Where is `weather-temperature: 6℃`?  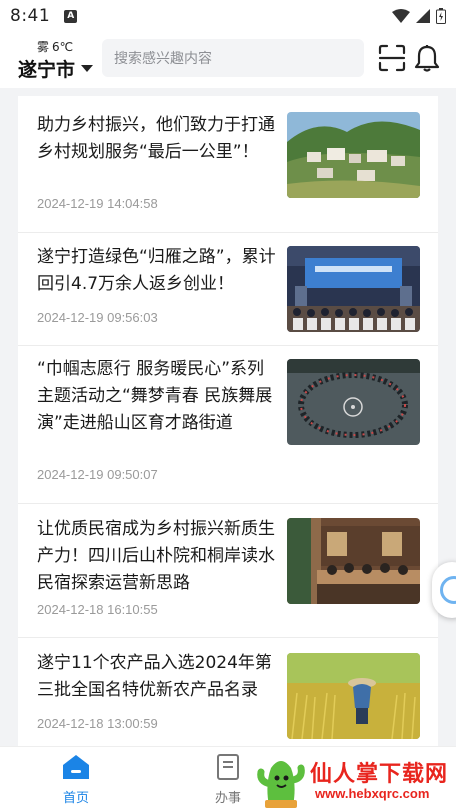
weather-temperature: 6℃ is located at coordinates (63, 46).